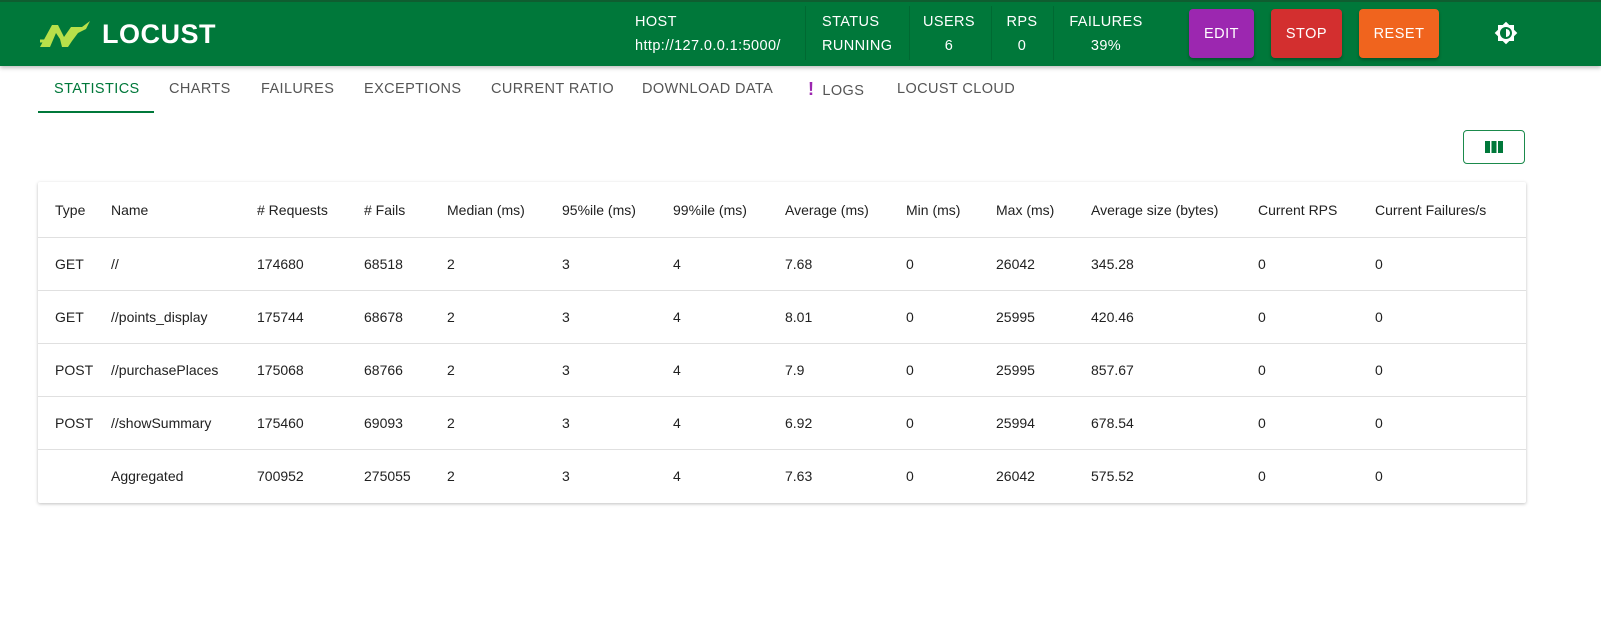 The width and height of the screenshot is (1601, 633). What do you see at coordinates (552, 89) in the screenshot?
I see `tab-current-ratio: CURRENT RATIO` at bounding box center [552, 89].